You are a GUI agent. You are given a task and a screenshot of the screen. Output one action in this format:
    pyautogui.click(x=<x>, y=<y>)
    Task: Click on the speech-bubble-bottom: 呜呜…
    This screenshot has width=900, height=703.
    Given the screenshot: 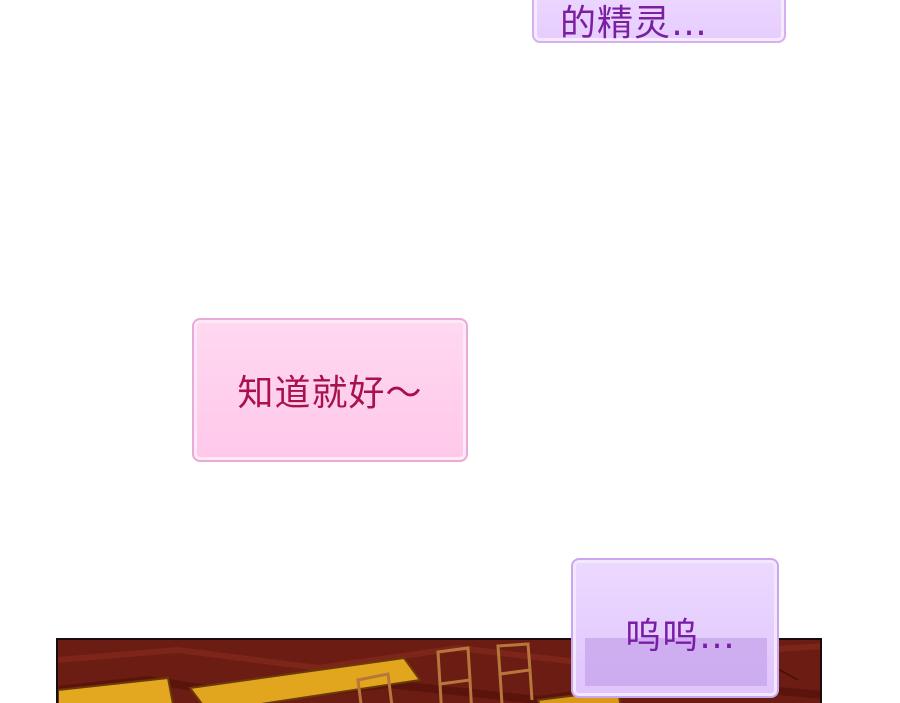 What is the action you would take?
    pyautogui.click(x=675, y=628)
    